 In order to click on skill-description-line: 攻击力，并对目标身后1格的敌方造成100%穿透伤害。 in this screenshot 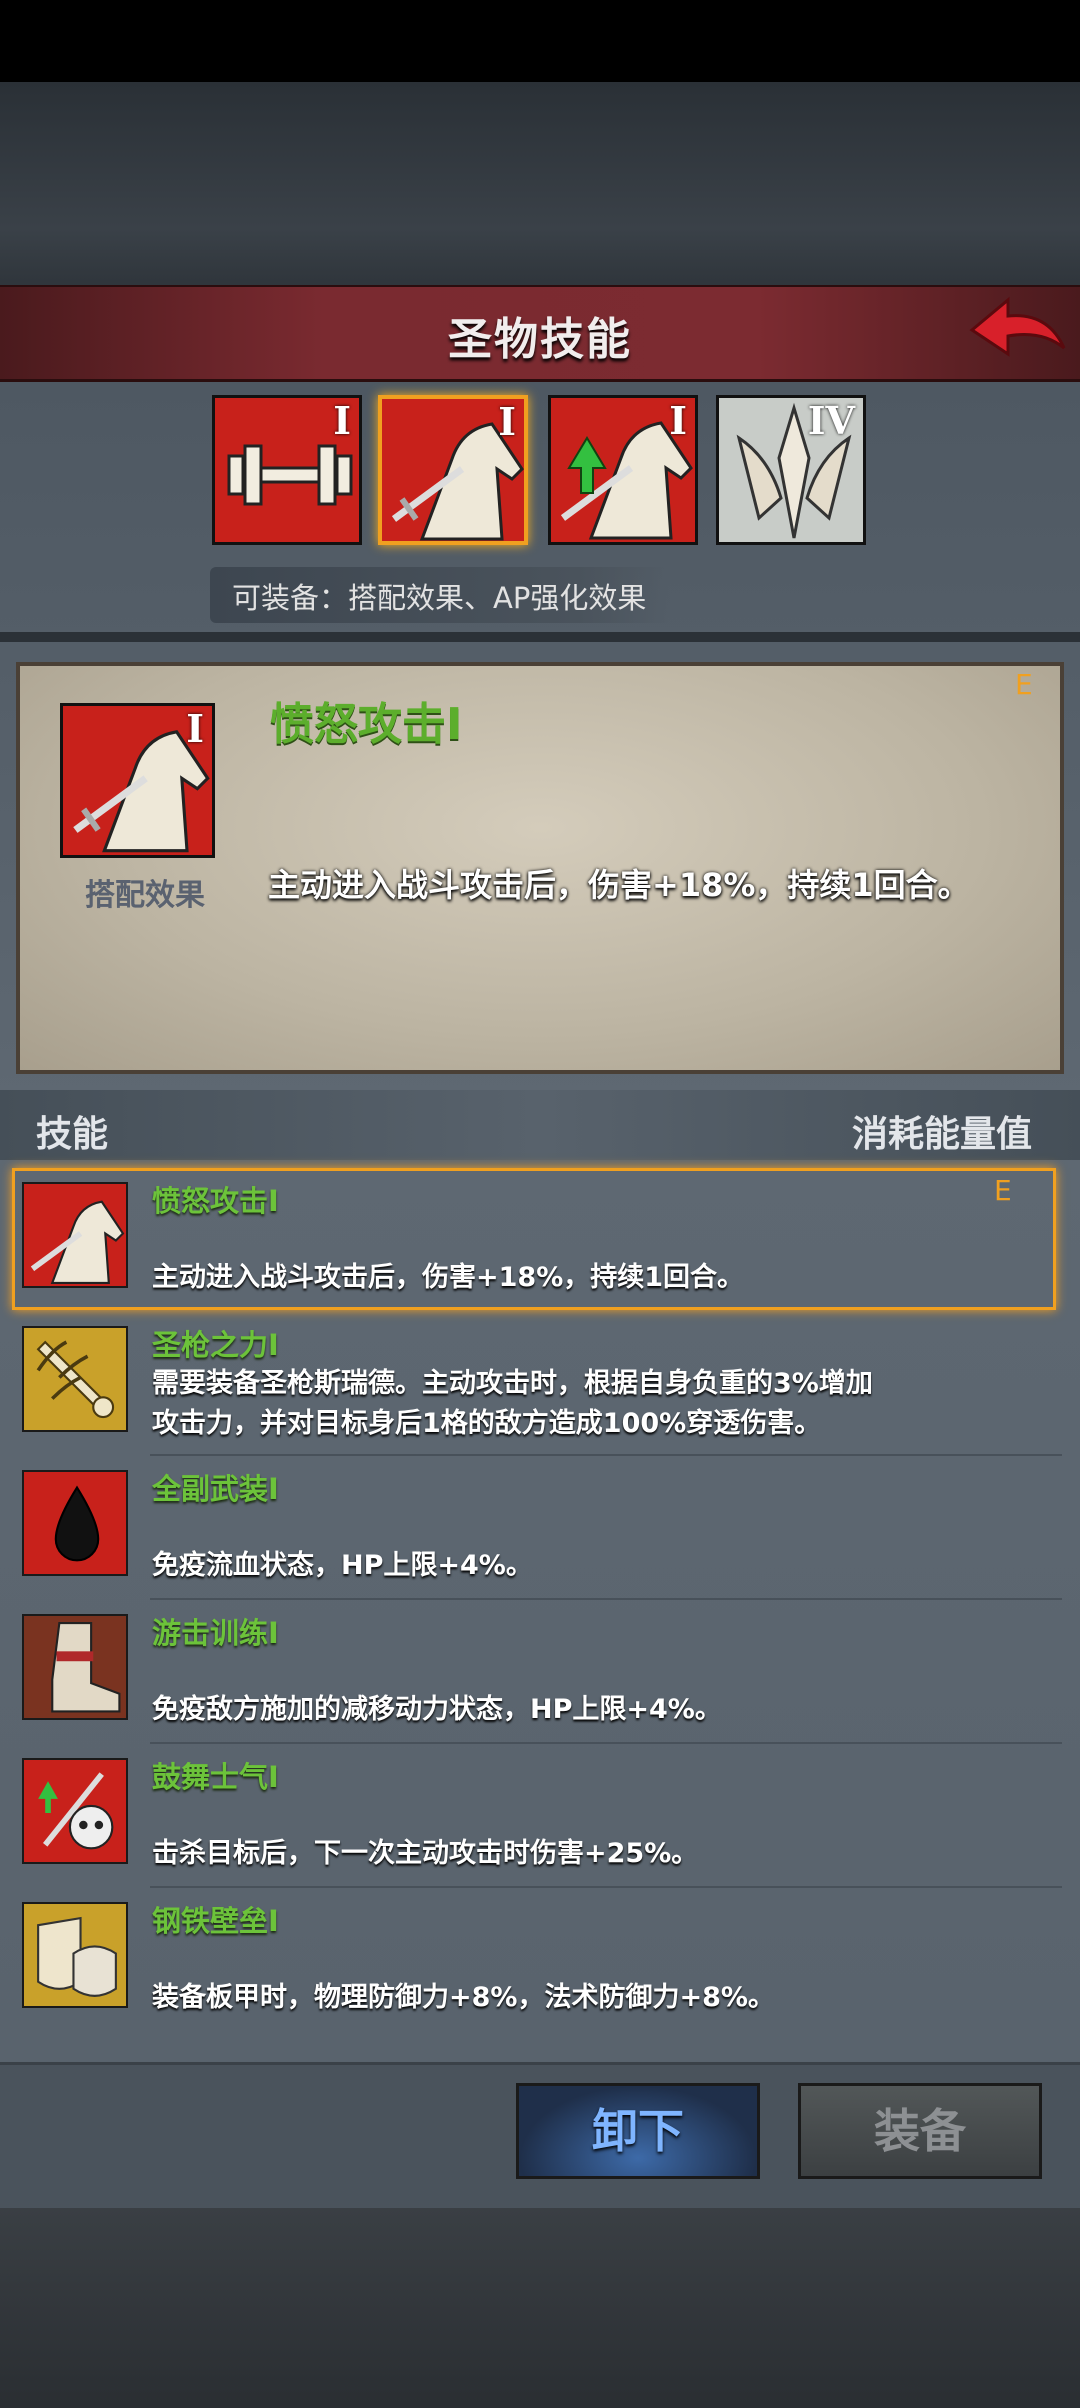, I will do `click(487, 1423)`.